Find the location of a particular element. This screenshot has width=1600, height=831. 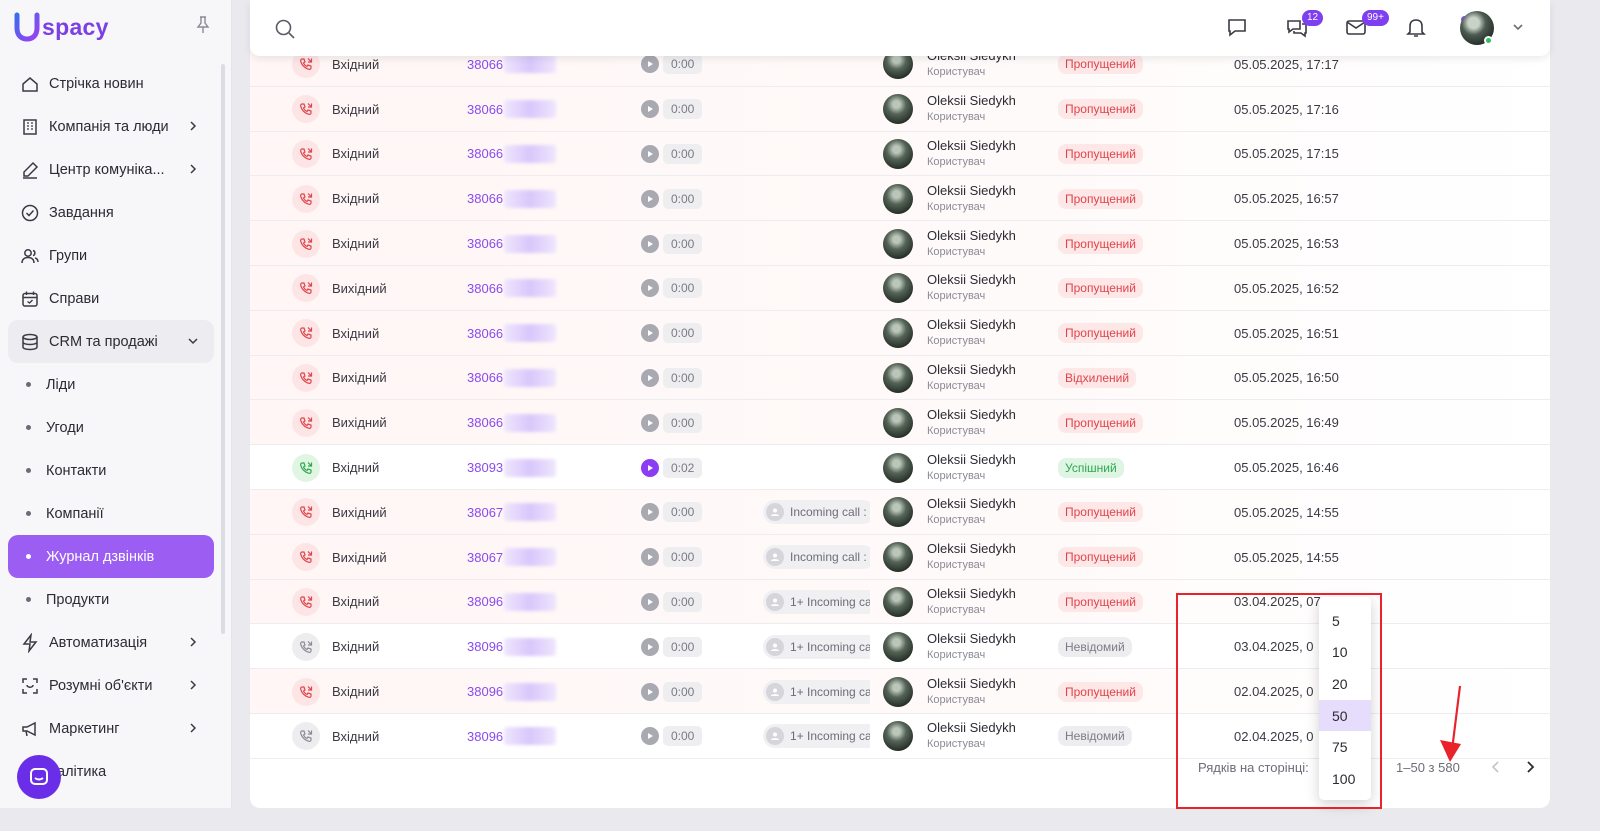

sidebar-subitem-3: Компанії is located at coordinates (111, 513).